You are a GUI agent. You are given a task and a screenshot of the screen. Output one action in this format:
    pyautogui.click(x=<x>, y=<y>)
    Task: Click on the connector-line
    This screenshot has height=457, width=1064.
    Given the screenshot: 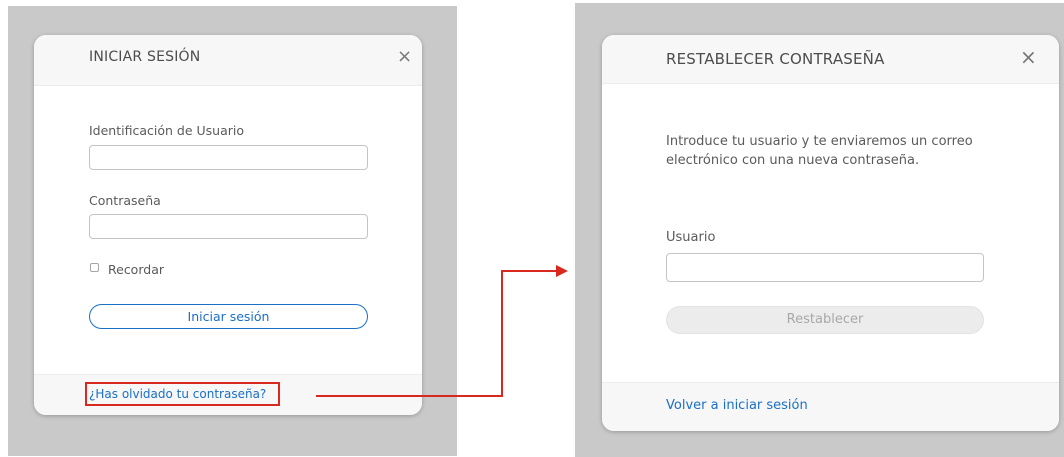 What is the action you would take?
    pyautogui.click(x=437, y=333)
    